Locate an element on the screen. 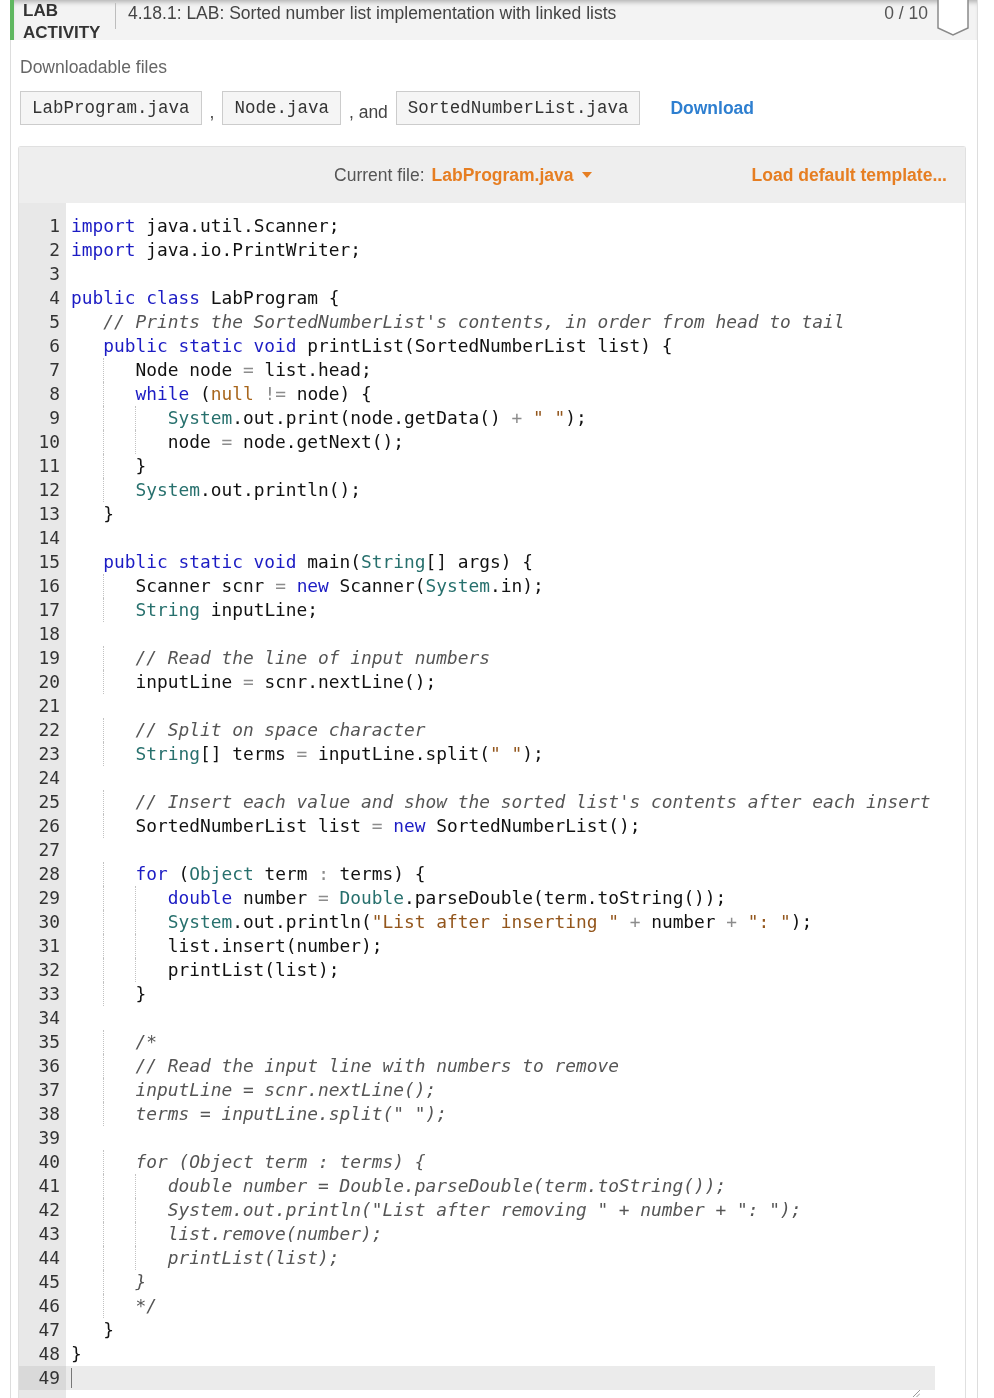 This screenshot has width=994, height=1398. code-line: // Prints the SortedNumberList's contents, in order from head to tail is located at coordinates (474, 322).